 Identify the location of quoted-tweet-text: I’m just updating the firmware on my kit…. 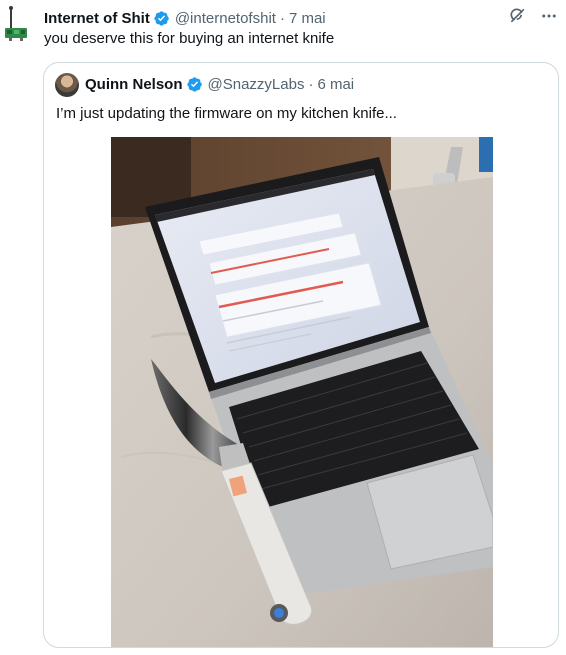
(226, 113).